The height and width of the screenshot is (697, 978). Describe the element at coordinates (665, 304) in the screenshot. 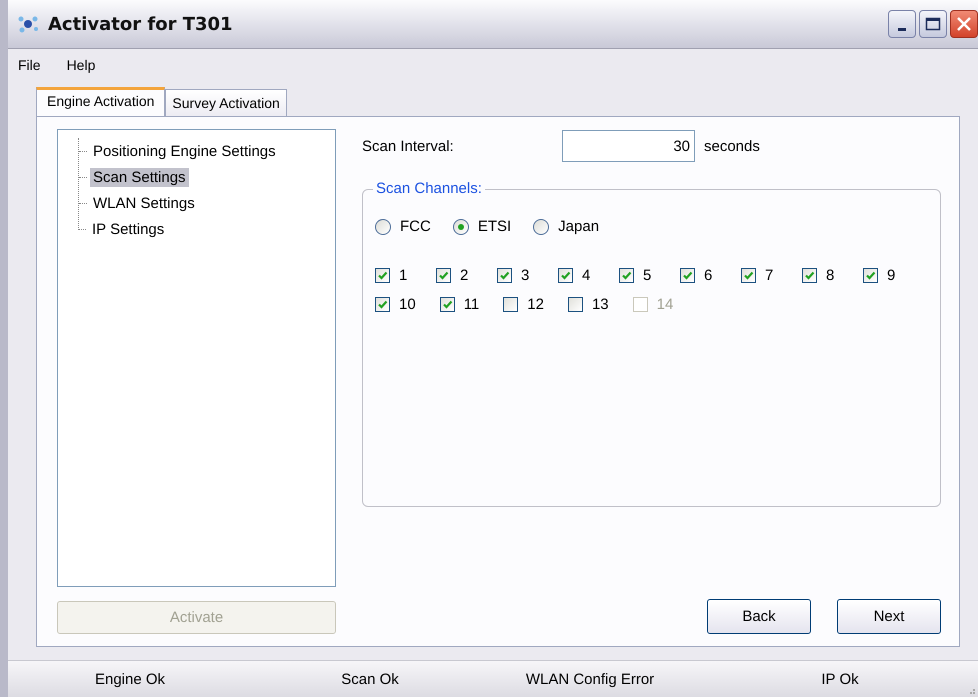

I see `checkbox-label: 14` at that location.